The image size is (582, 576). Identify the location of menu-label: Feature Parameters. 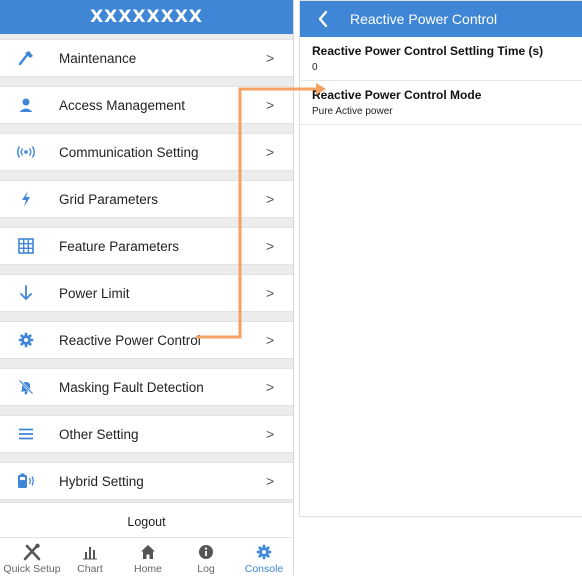
(119, 246).